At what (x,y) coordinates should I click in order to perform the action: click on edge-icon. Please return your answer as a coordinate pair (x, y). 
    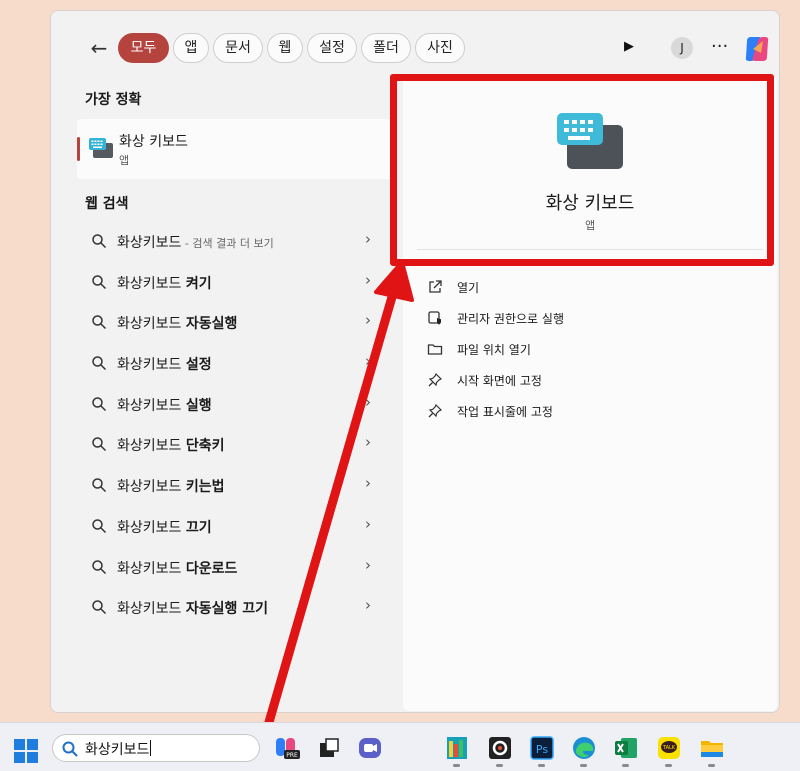
    Looking at the image, I should click on (584, 751).